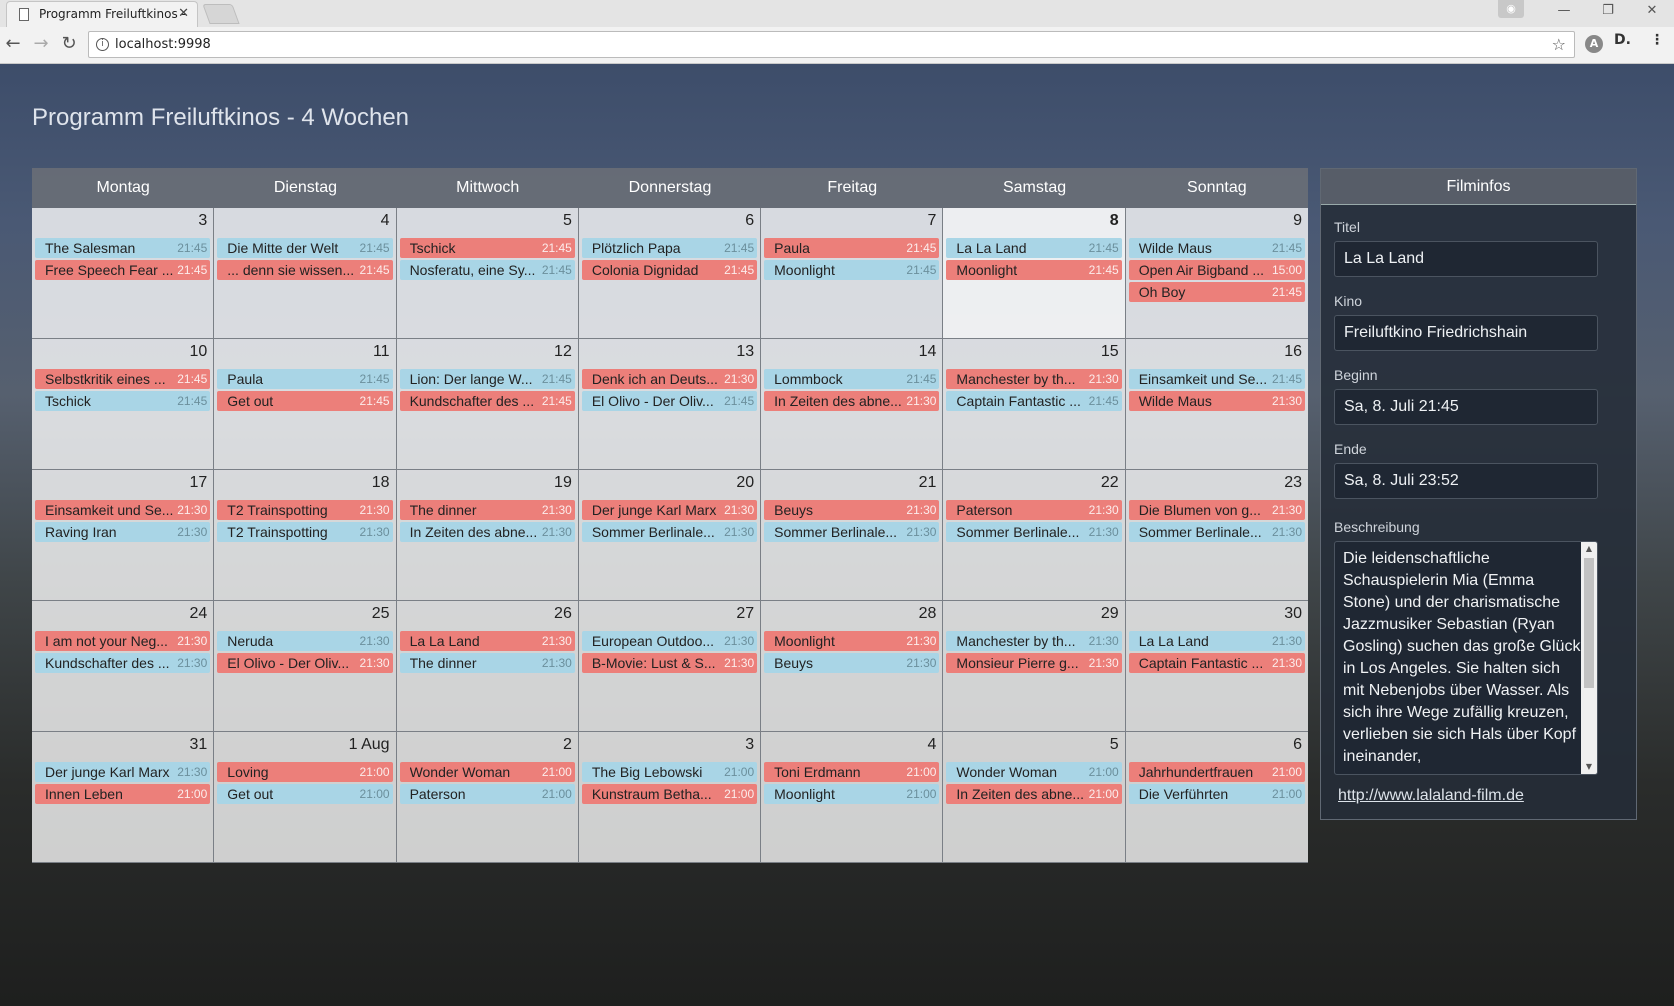 This screenshot has height=1006, width=1674. Describe the element at coordinates (1216, 379) in the screenshot. I see `event-item: Einsamkeit und Se... 21:45` at that location.